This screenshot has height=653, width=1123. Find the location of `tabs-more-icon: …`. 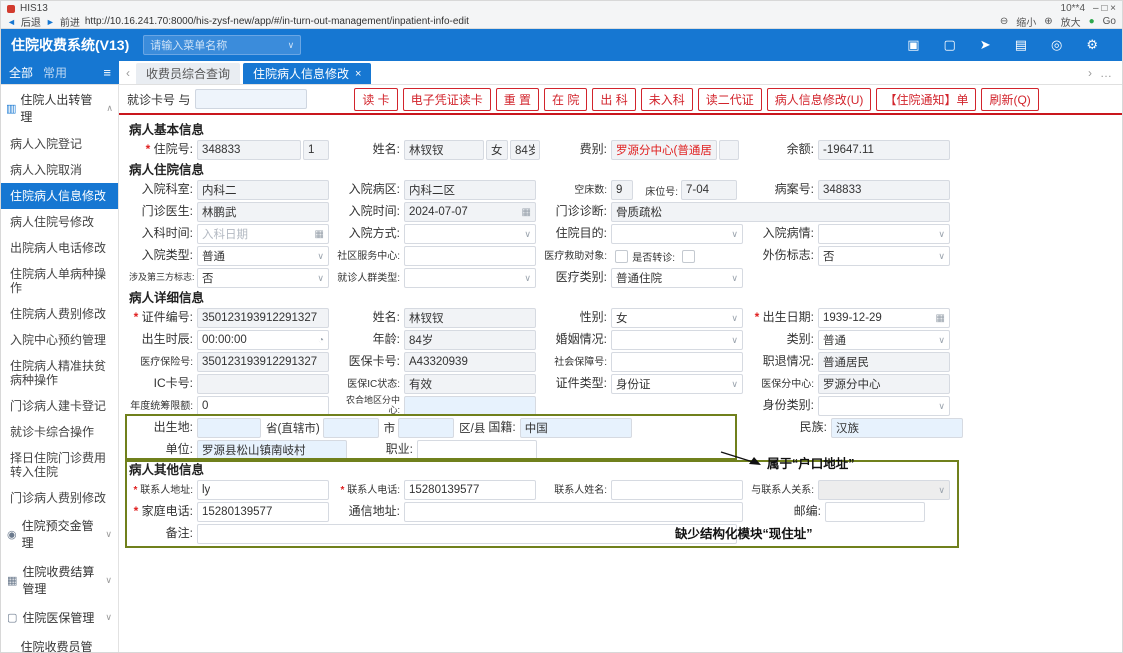

tabs-more-icon: … is located at coordinates (1106, 73).